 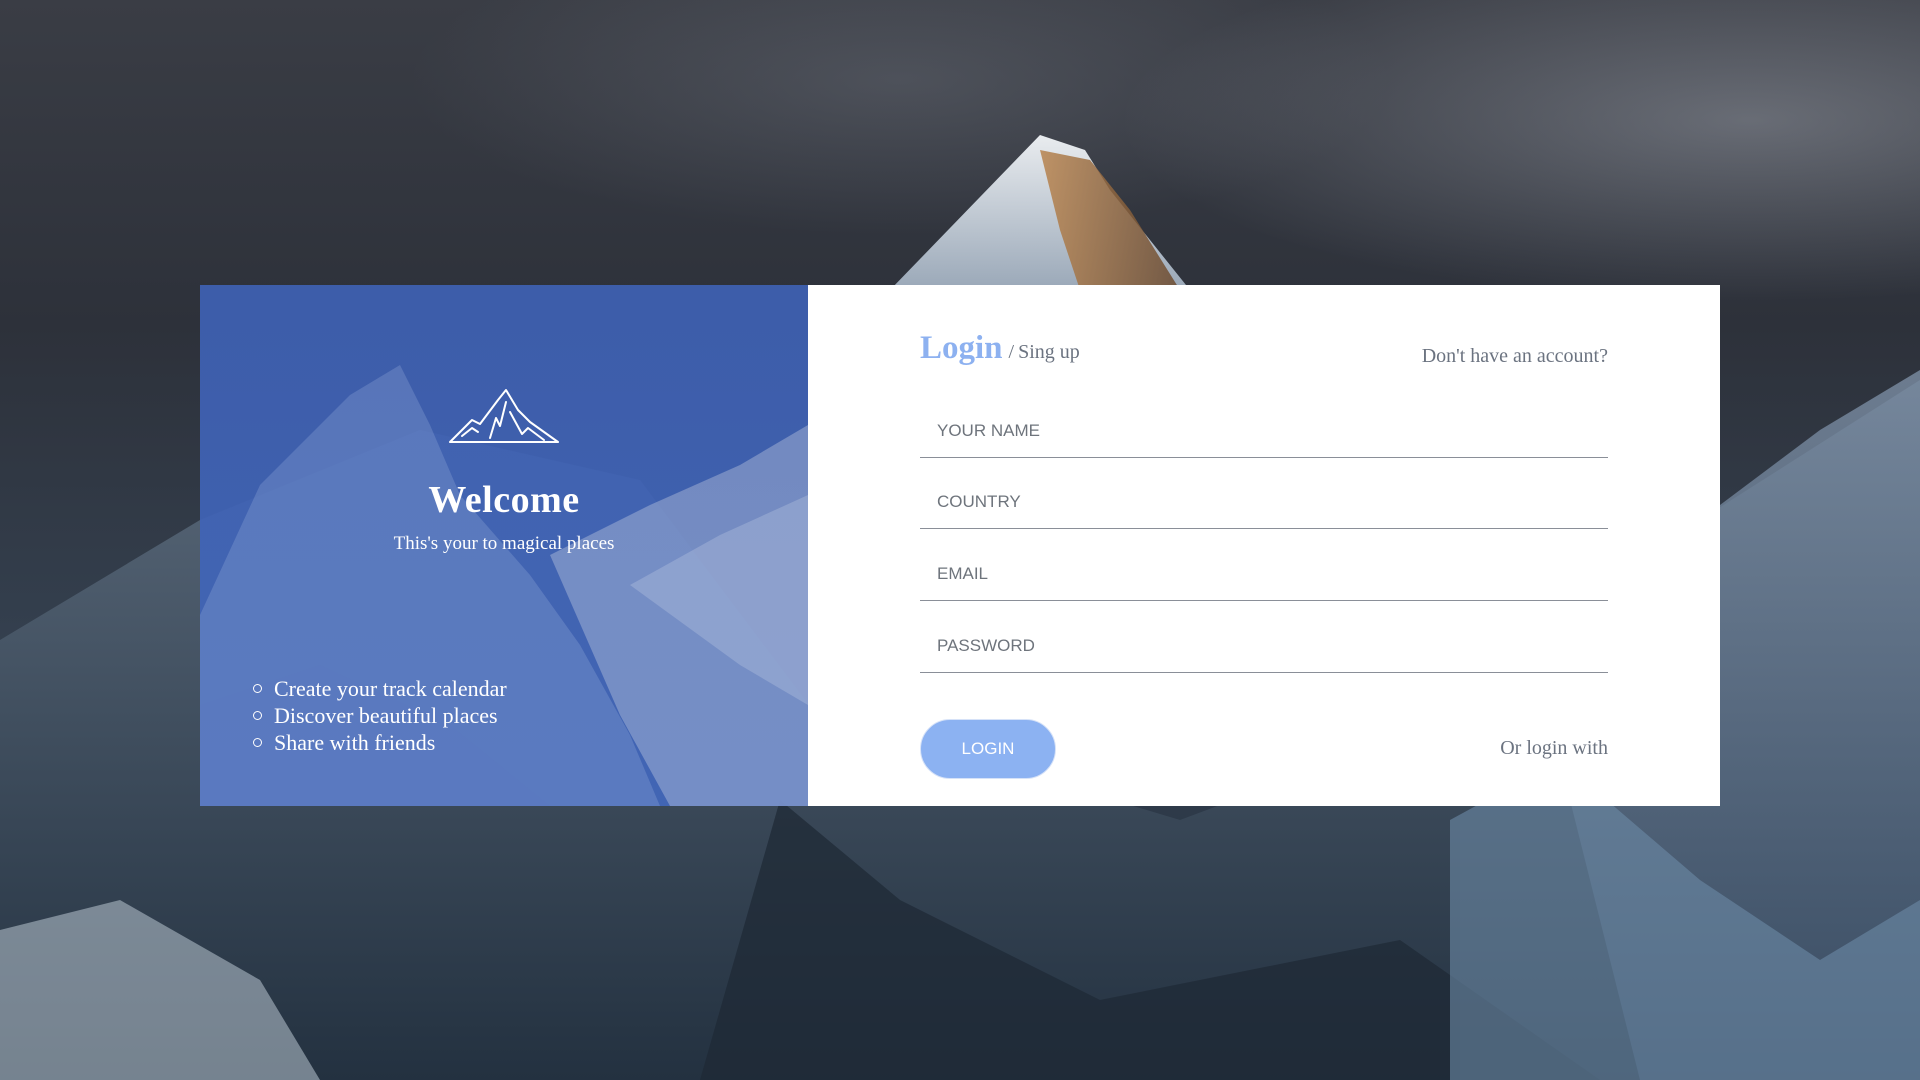 I want to click on password-field-wrapper, so click(x=1264, y=646).